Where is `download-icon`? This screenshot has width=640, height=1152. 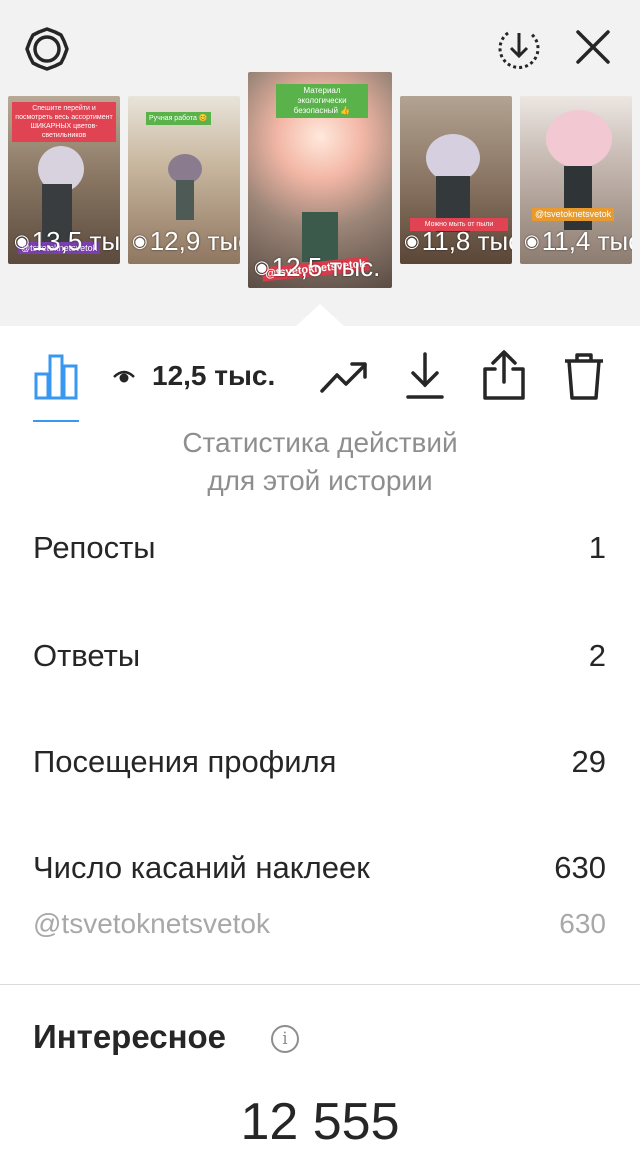
download-icon is located at coordinates (425, 375).